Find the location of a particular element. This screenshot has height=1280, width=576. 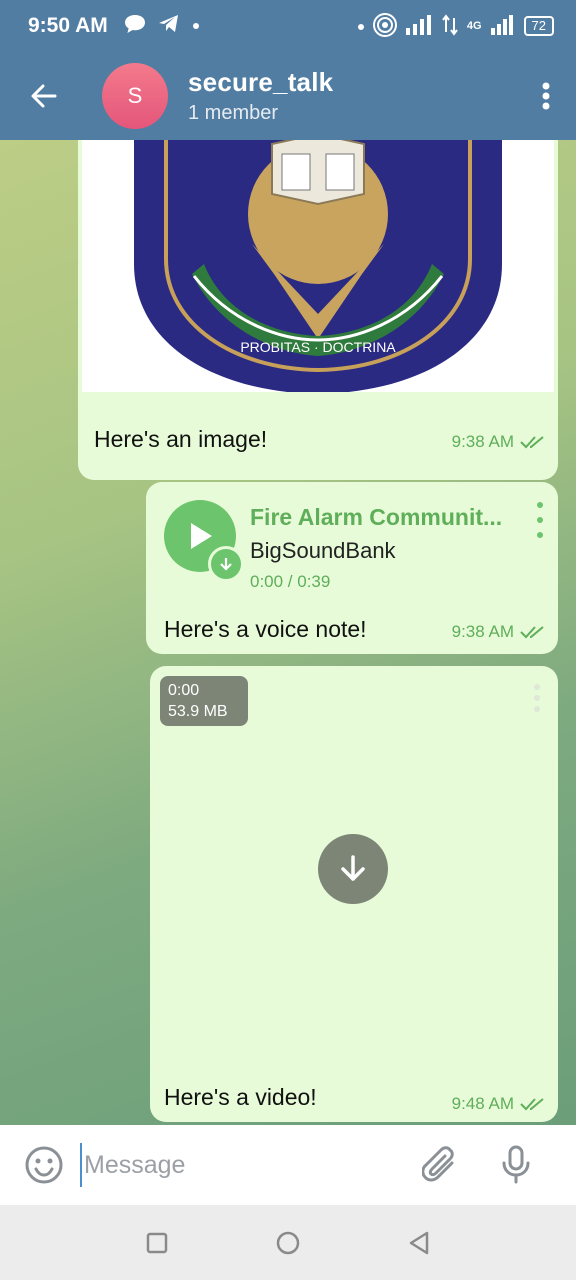

chat-title-block: secure_talk 1 member is located at coordinates (260, 96).